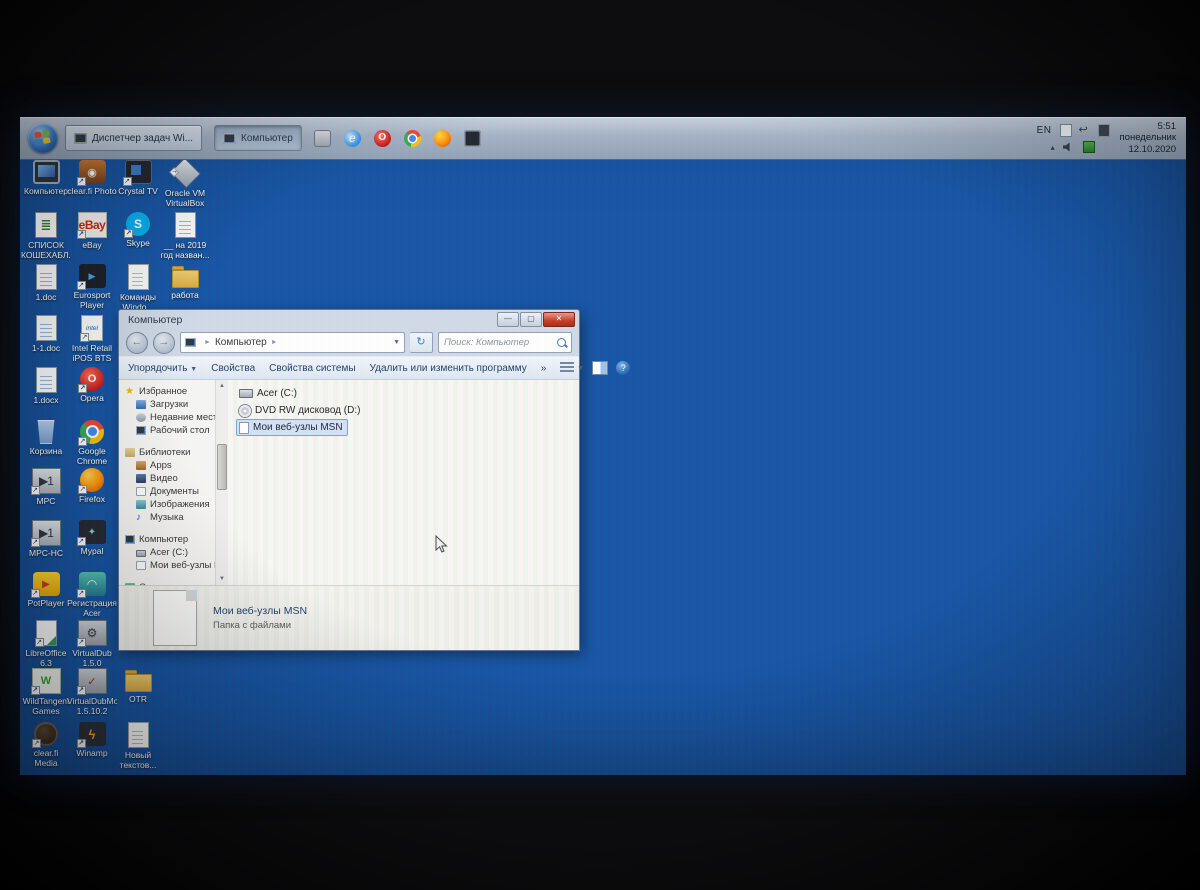  I want to click on sidebar-item: Загрузки, so click(170, 404).